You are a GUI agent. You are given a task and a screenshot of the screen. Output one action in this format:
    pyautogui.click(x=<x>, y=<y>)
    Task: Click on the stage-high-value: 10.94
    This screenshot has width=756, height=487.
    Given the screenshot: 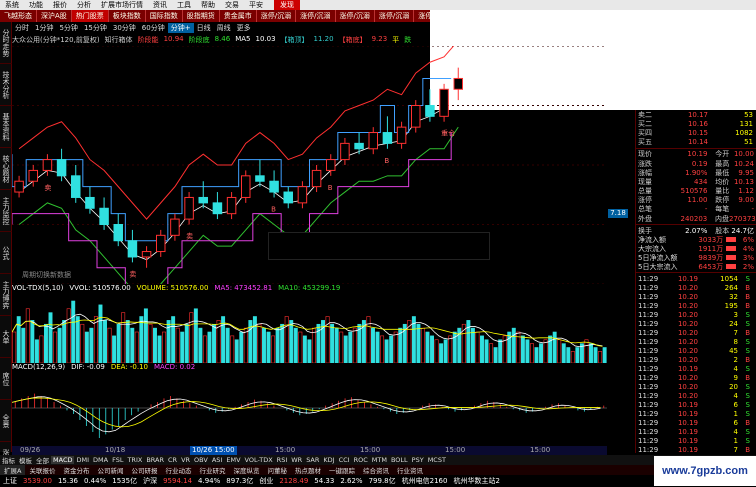 What is the action you would take?
    pyautogui.click(x=173, y=39)
    